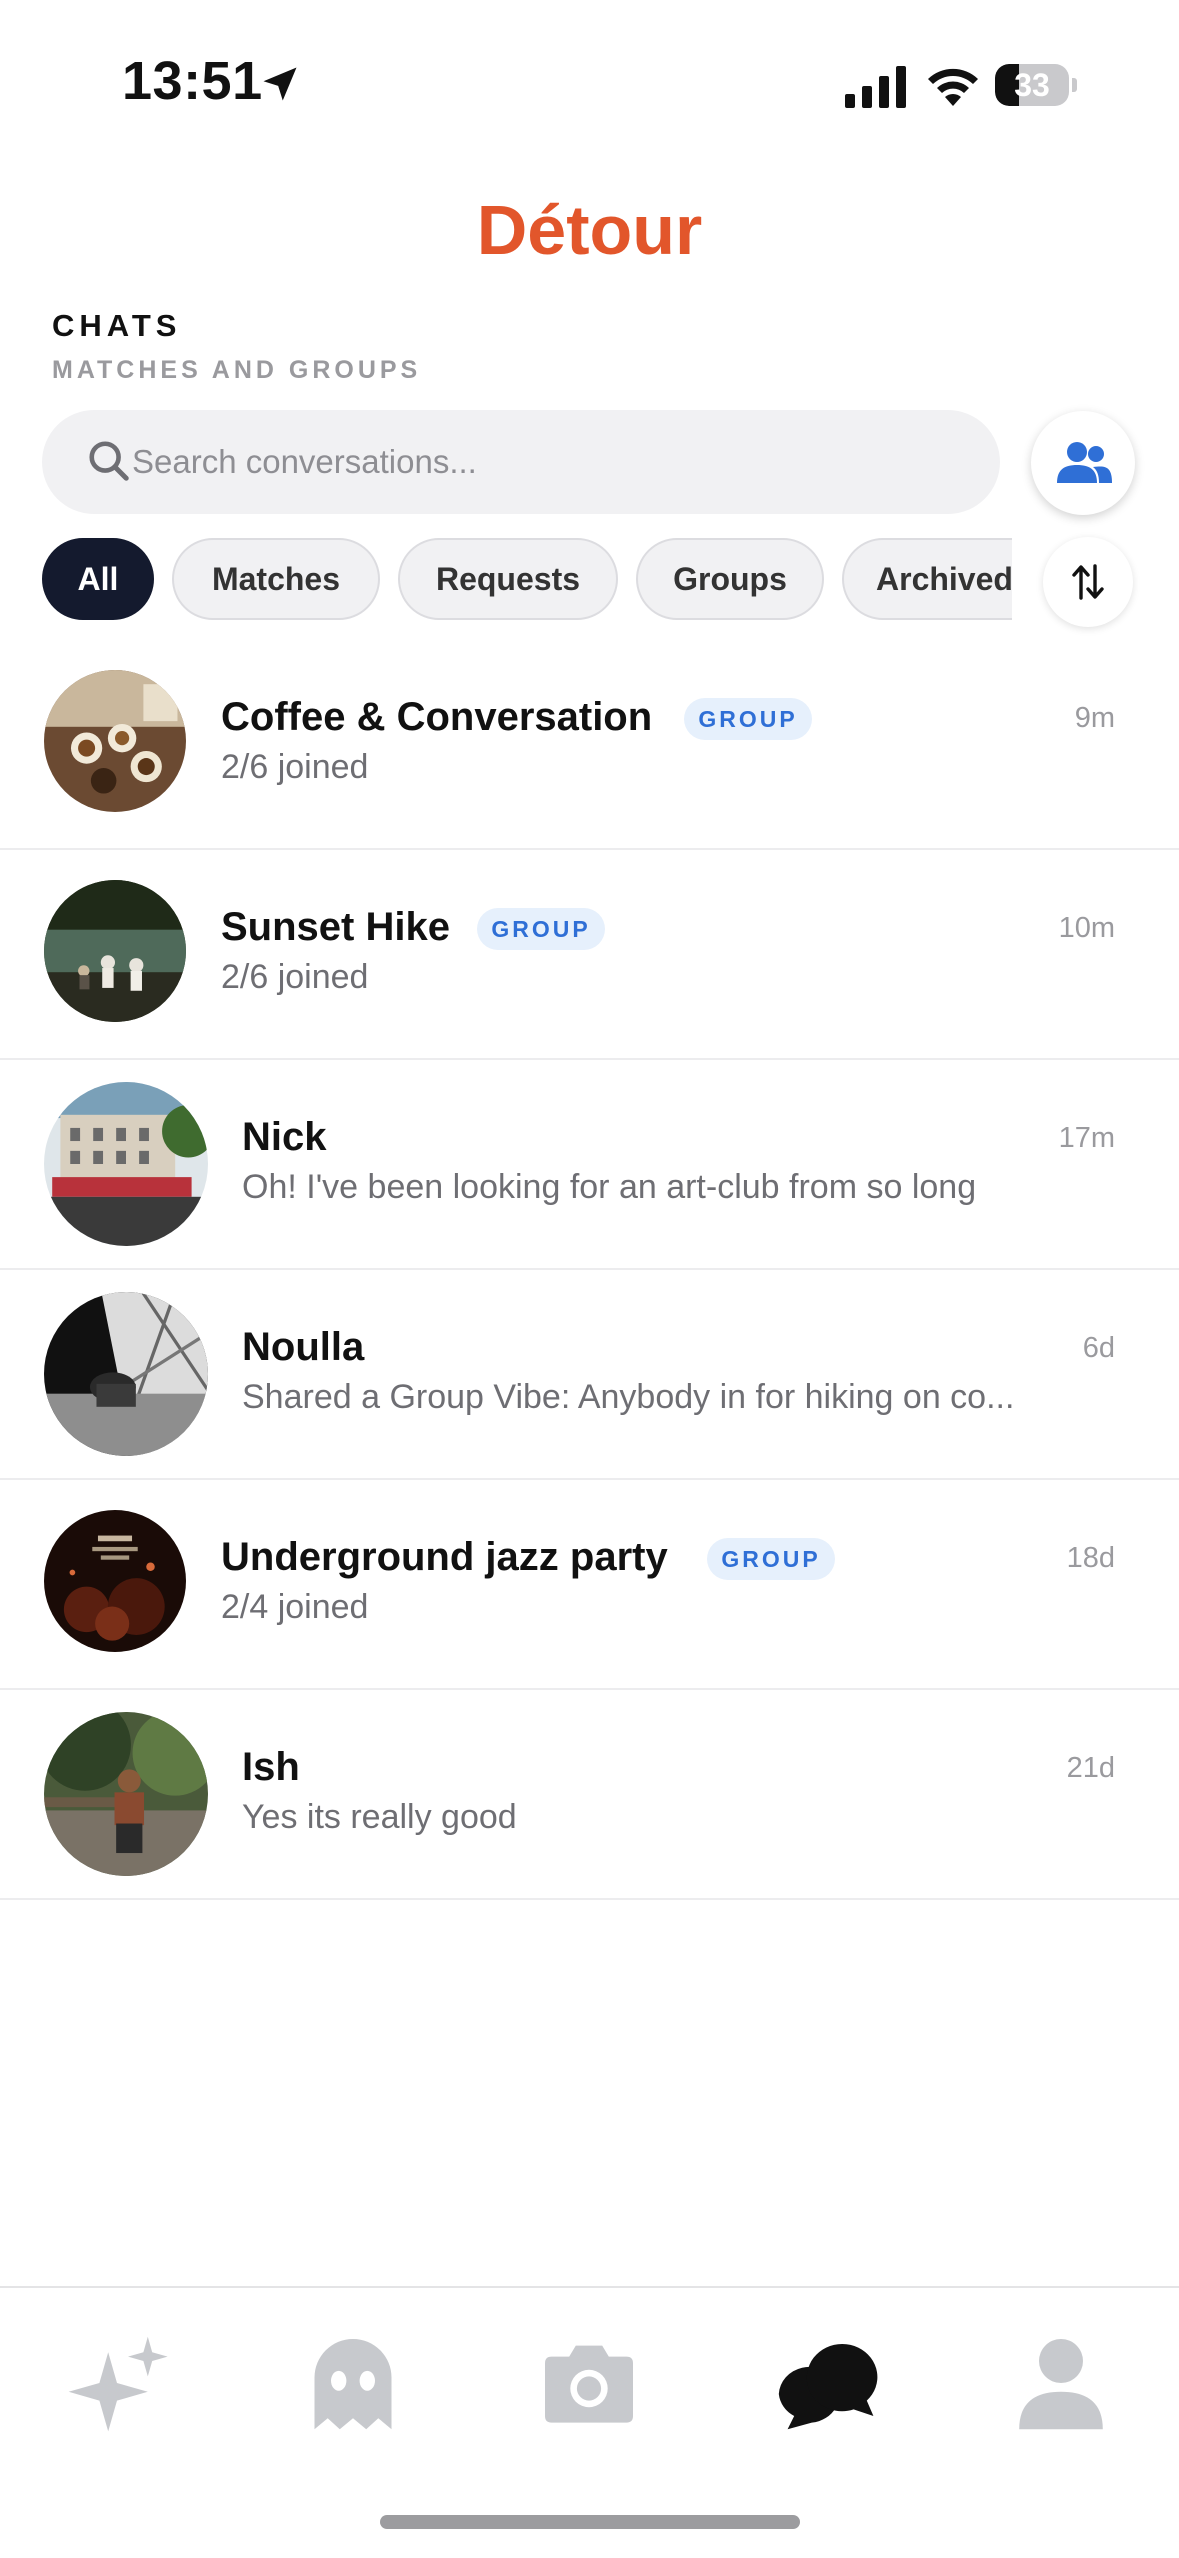 Image resolution: width=1179 pixels, height=2558 pixels. Describe the element at coordinates (1090, 1558) in the screenshot. I see `chat-time: 18d` at that location.